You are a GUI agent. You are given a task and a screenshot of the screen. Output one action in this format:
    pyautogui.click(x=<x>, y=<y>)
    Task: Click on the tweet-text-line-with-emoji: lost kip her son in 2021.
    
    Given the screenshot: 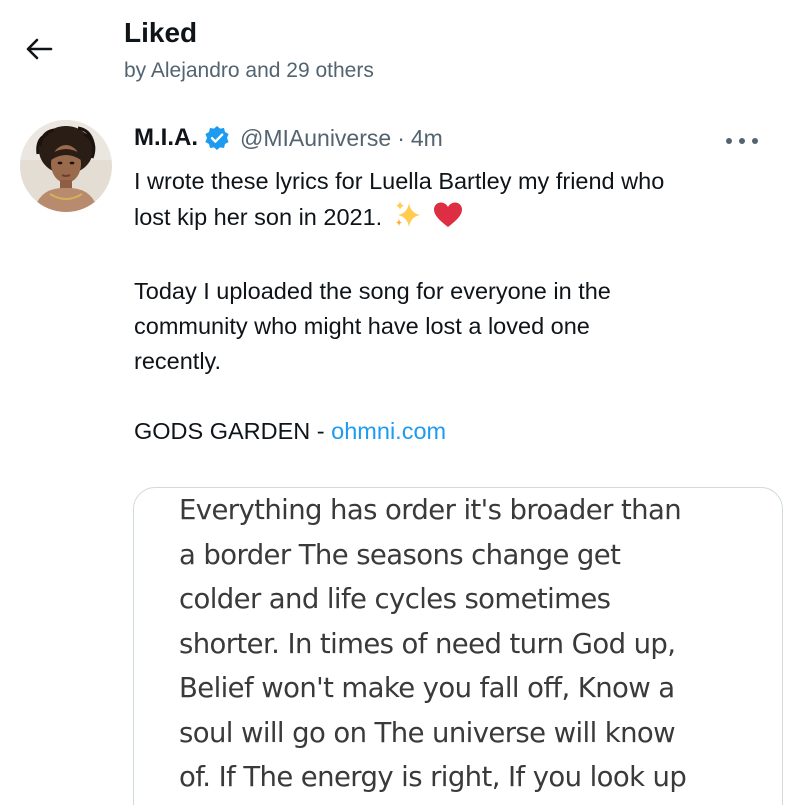 What is the action you would take?
    pyautogui.click(x=459, y=219)
    